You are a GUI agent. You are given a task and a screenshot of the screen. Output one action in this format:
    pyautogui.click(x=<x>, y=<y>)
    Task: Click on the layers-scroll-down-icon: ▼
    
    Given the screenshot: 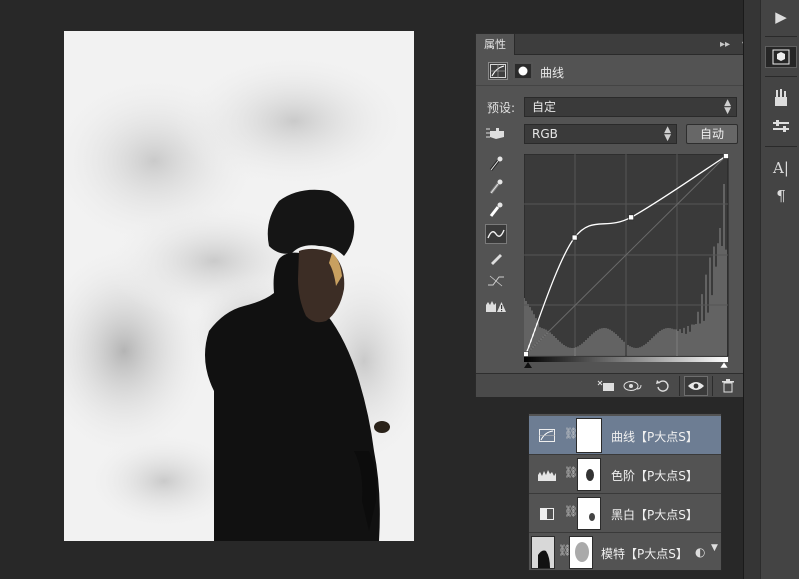 What is the action you would take?
    pyautogui.click(x=714, y=548)
    